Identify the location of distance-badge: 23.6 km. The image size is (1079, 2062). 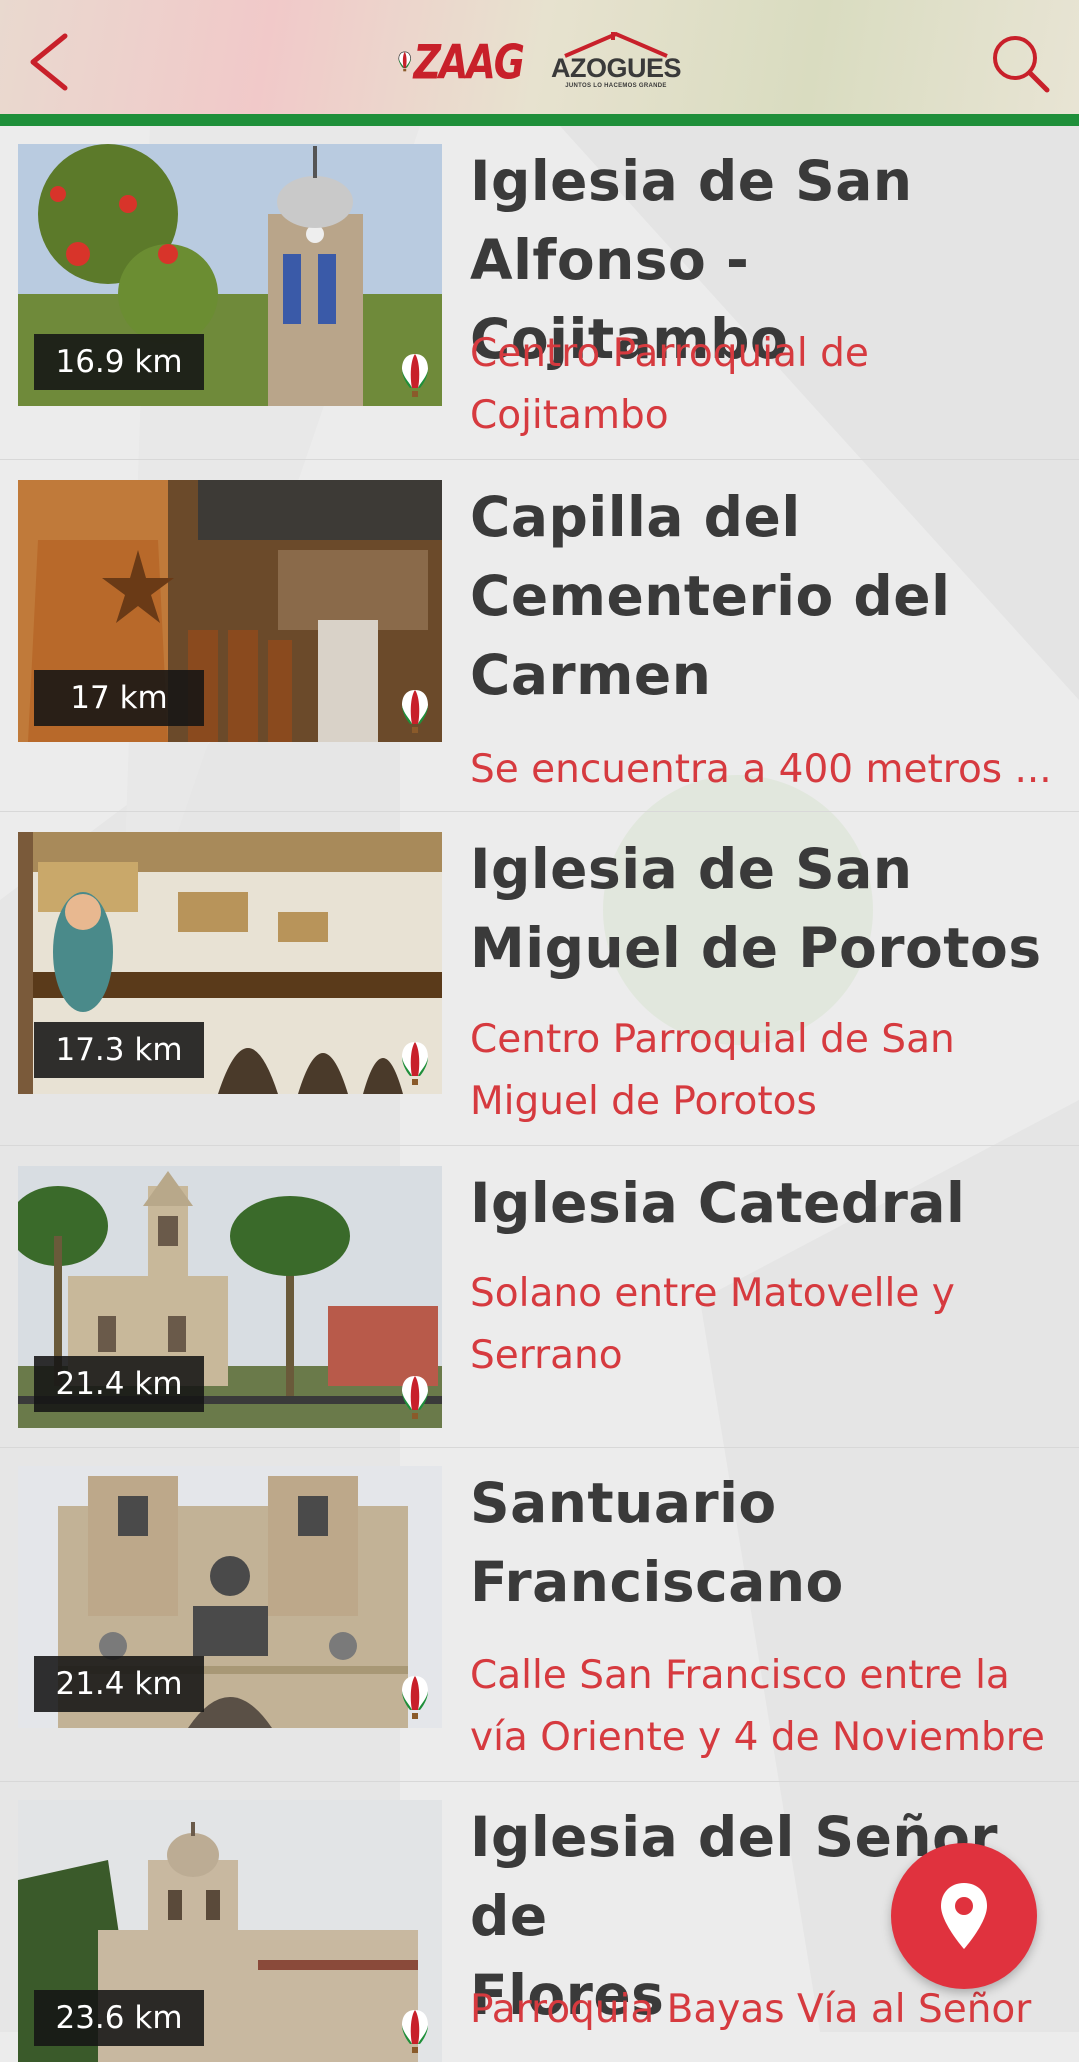
(119, 2018).